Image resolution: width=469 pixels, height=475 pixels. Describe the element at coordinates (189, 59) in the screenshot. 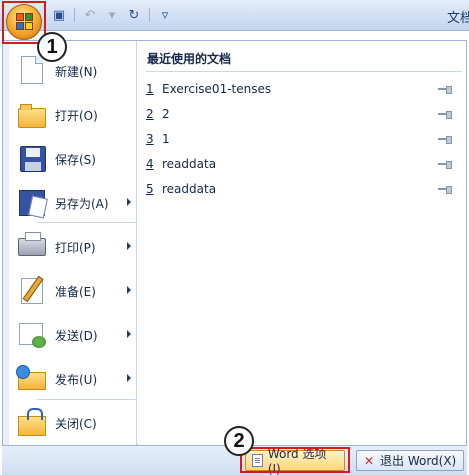

I see `recent-documents-title: 最近使用的文档` at that location.